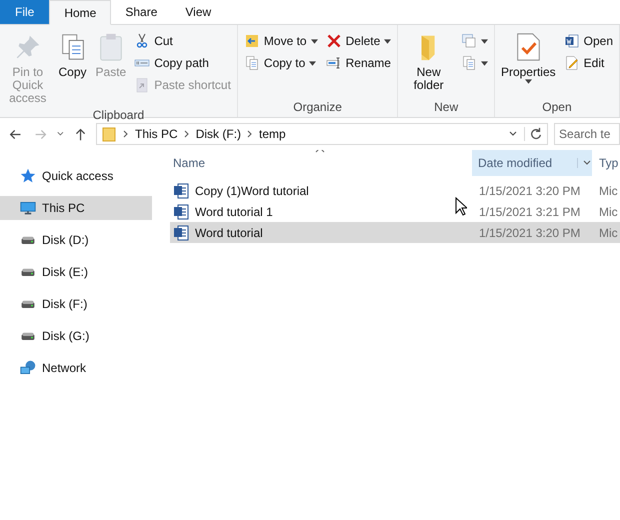 The image size is (620, 520). Describe the element at coordinates (280, 63) in the screenshot. I see `ribbon-button: Copy to` at that location.